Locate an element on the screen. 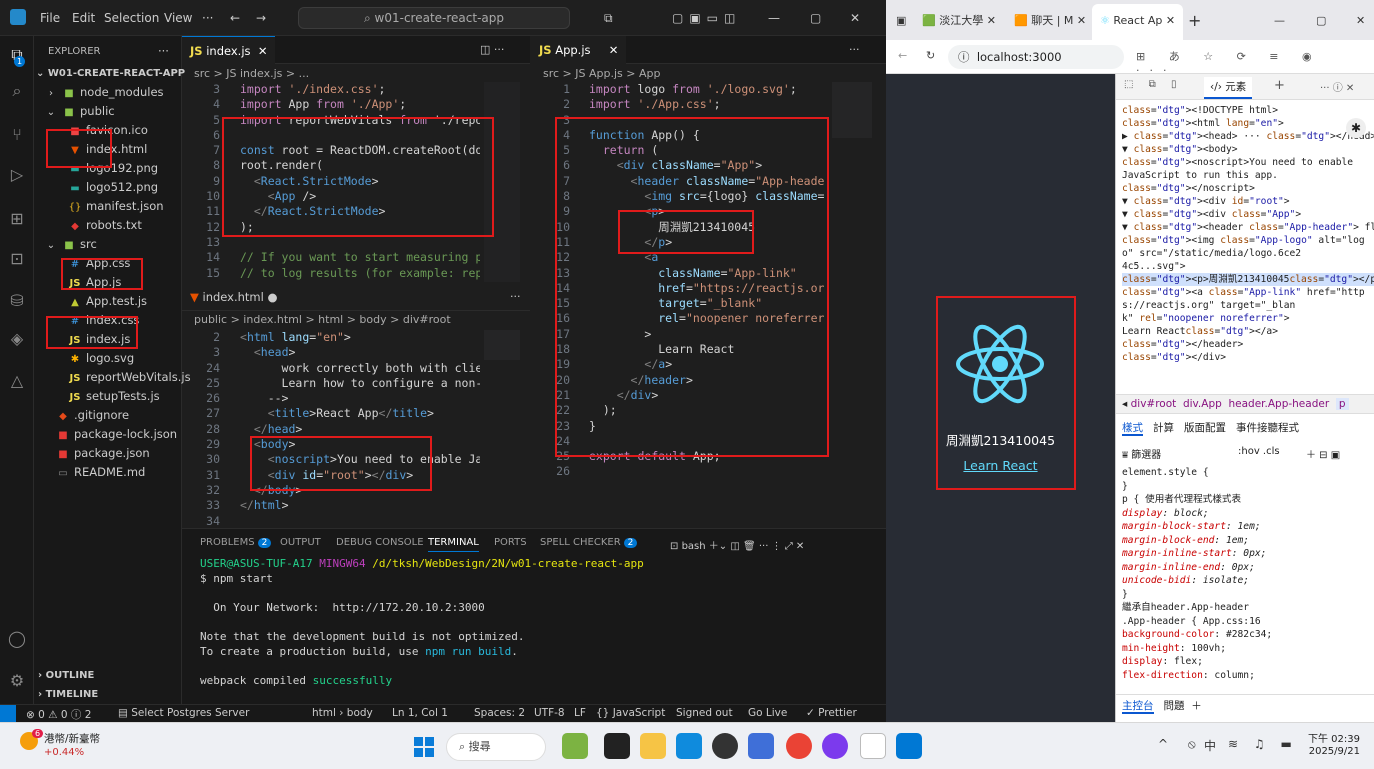 This screenshot has width=1374, height=769. code-line: <a is located at coordinates (707, 257).